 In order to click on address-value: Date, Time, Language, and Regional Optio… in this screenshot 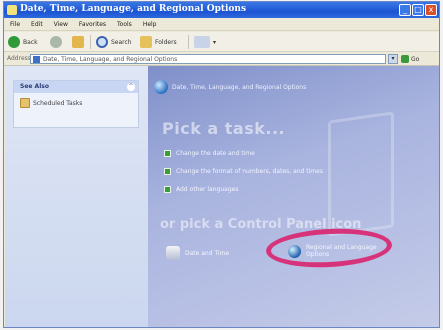, I will do `click(110, 59)`.